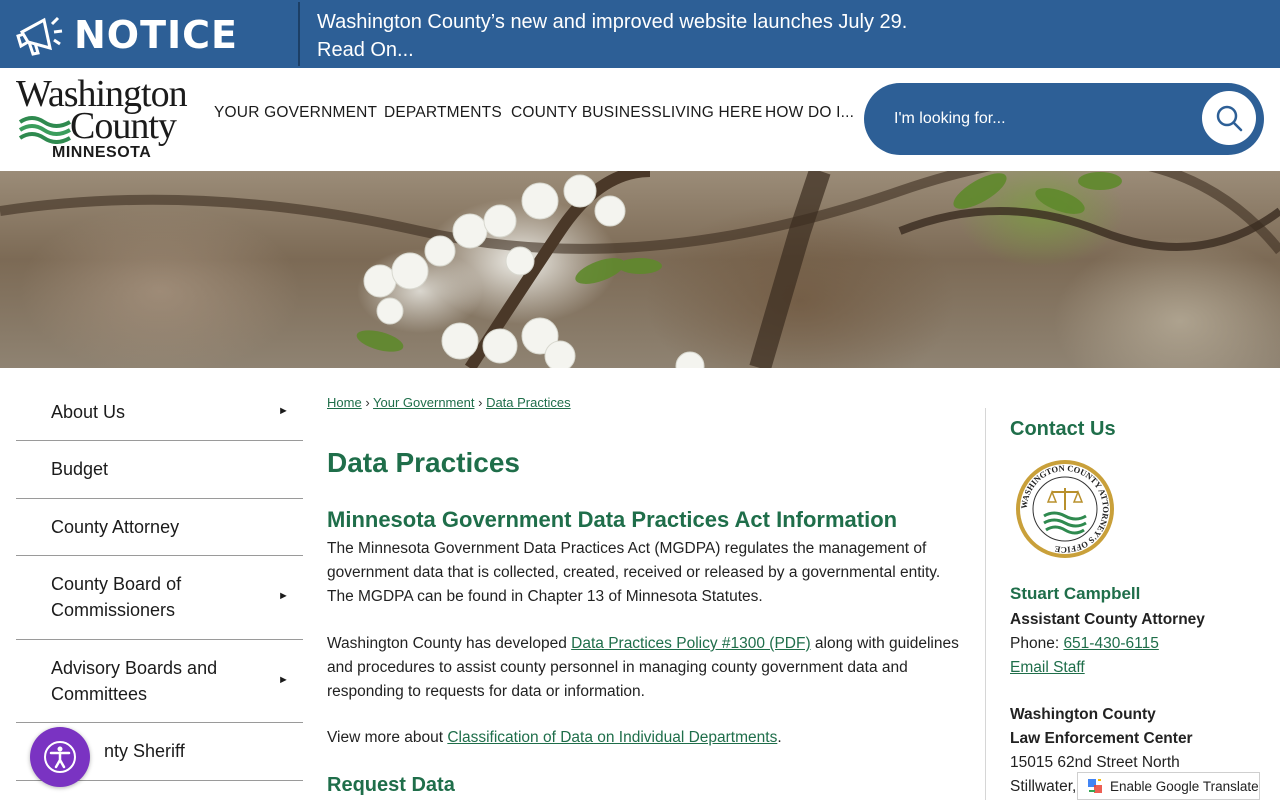 The image size is (1280, 800). I want to click on accessibility-button, so click(60, 757).